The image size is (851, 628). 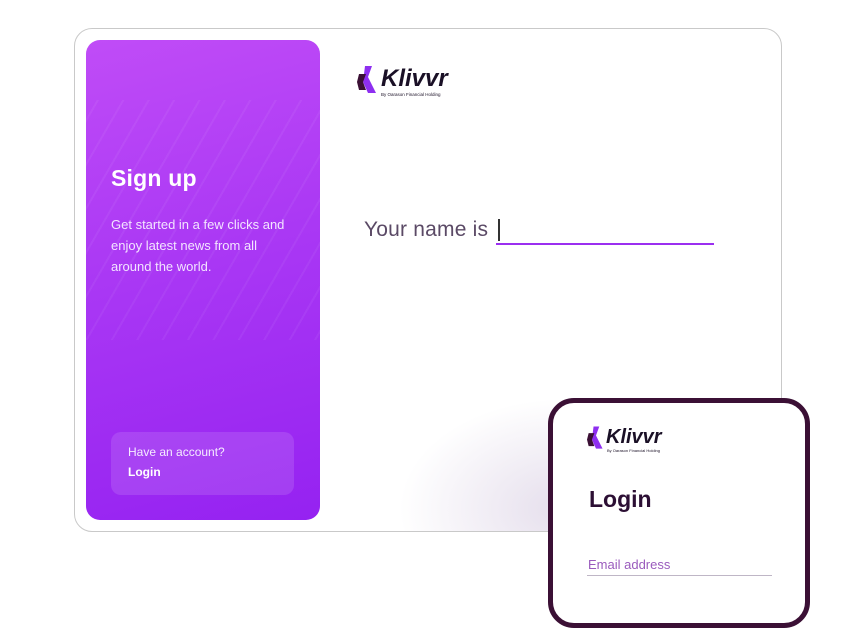 I want to click on klivvr-logo-phone: Klivvr By Oarason Financial Holding, so click(x=624, y=439).